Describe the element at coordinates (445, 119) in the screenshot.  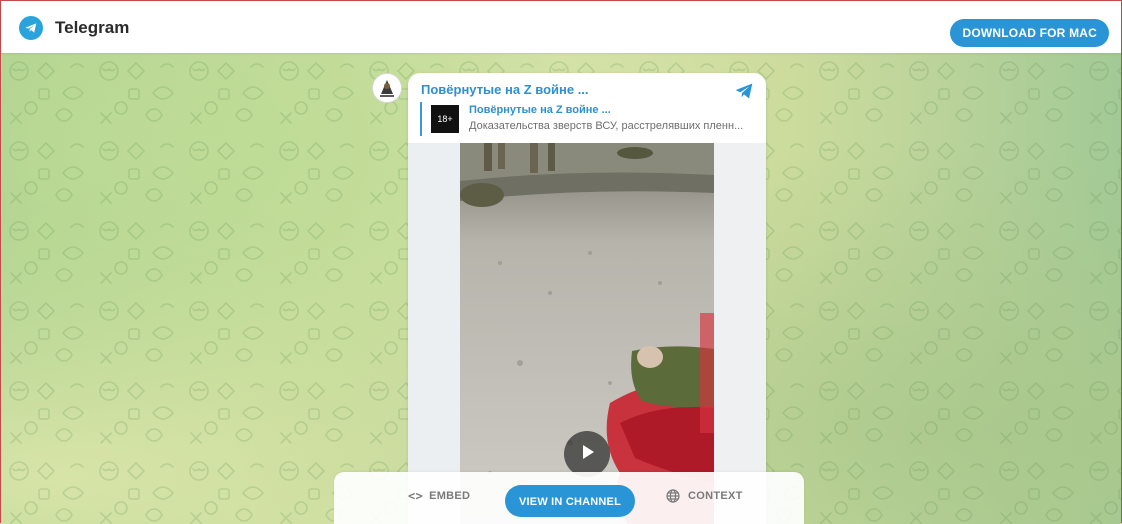
I see `forward-thumbnail: 18+` at that location.